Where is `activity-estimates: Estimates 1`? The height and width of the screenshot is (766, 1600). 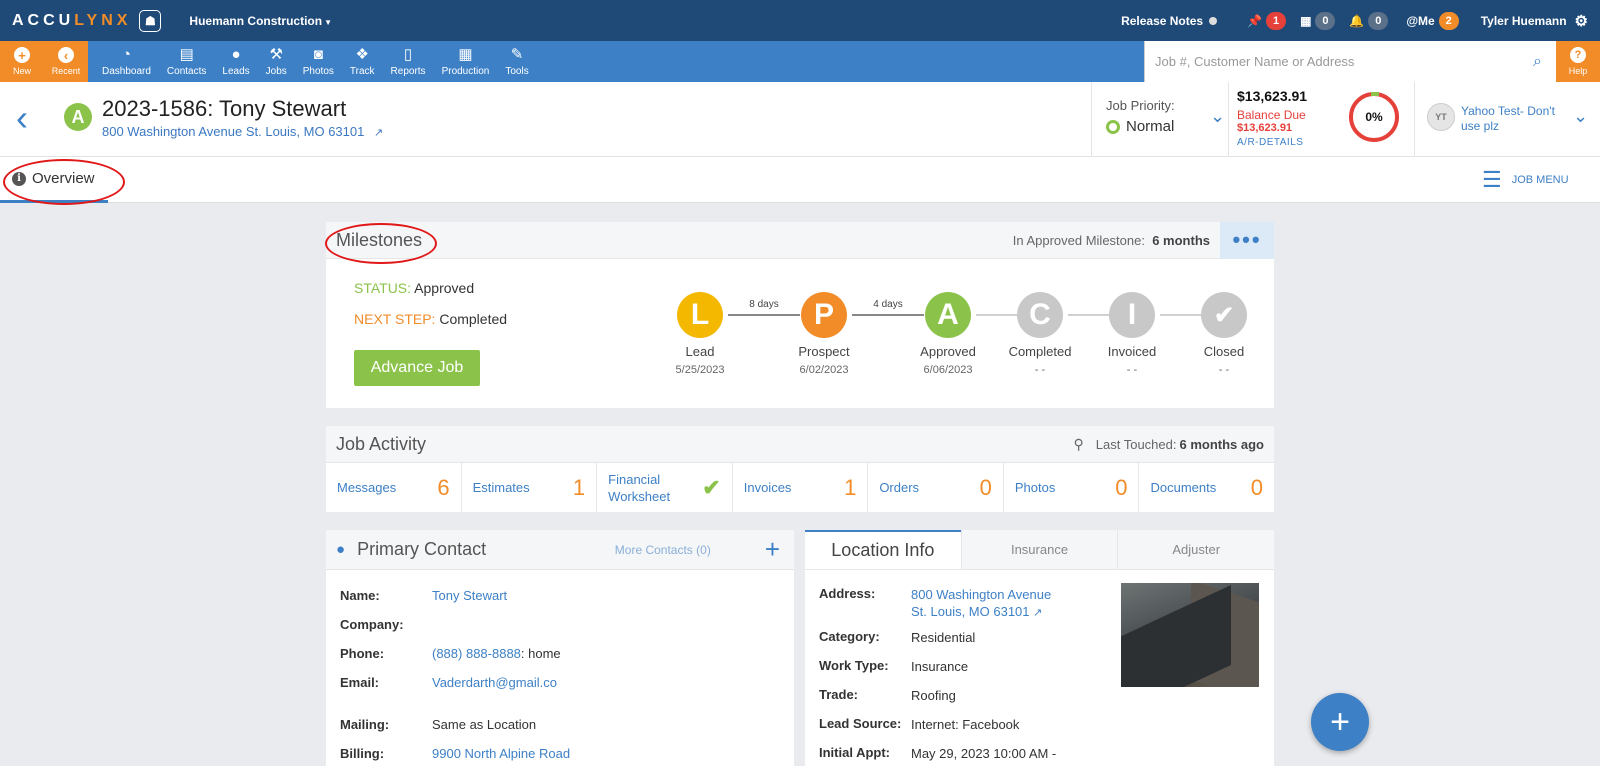
activity-estimates: Estimates 1 is located at coordinates (530, 487).